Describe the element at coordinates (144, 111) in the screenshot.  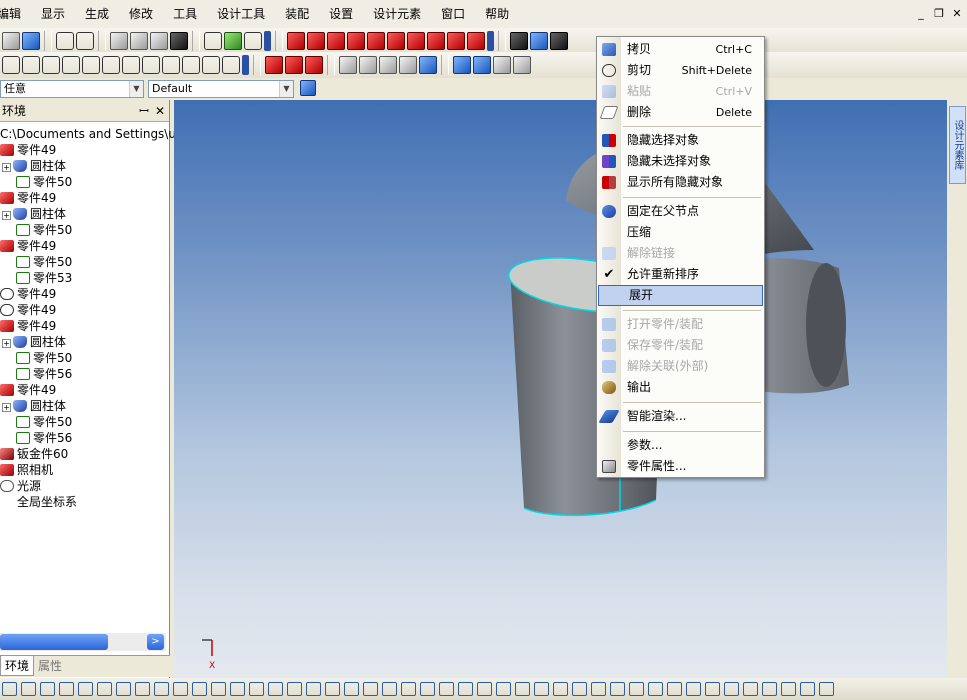
I see `pin-icon: ꟷ` at that location.